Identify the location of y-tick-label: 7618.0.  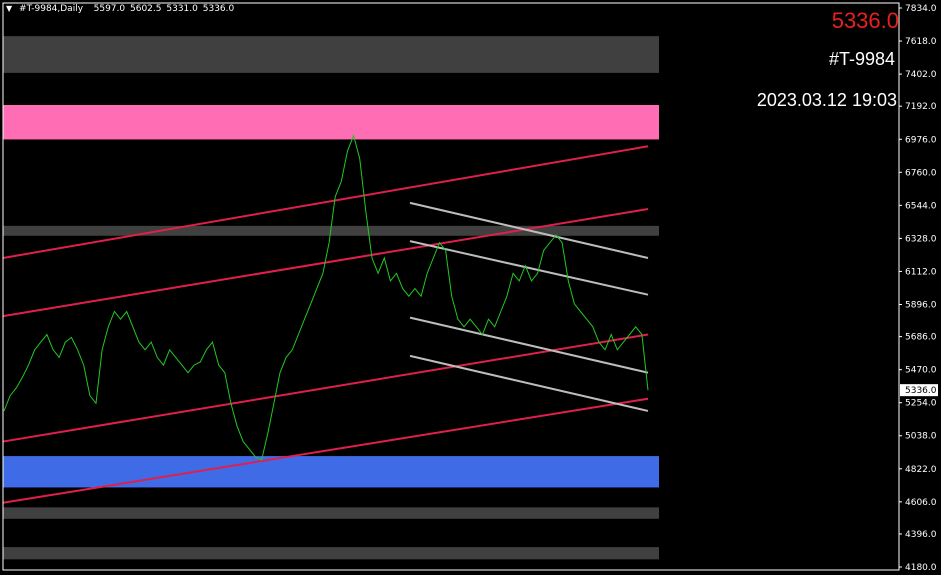
(921, 42).